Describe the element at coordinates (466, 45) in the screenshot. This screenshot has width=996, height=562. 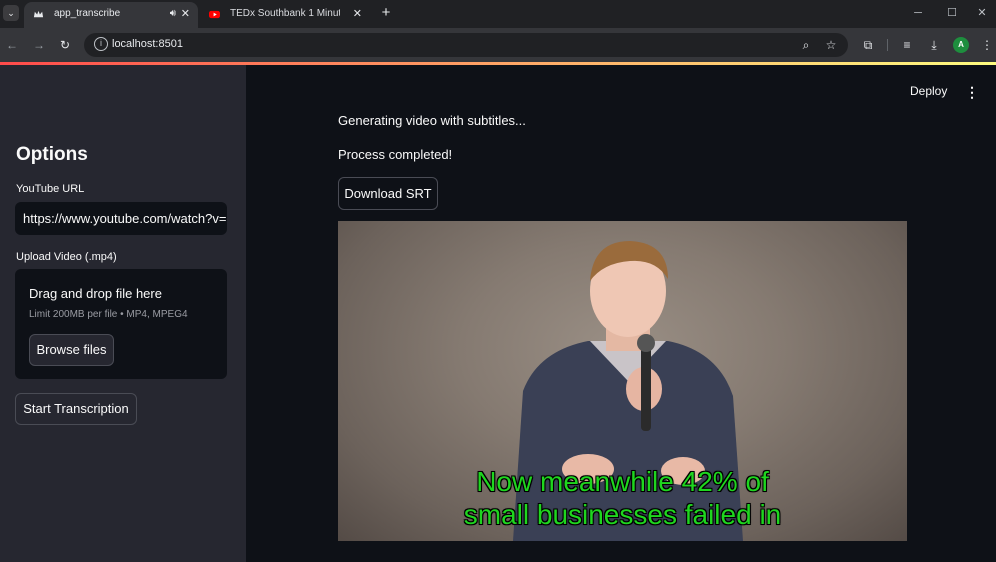
I see `address-bar: i localhost:8501 ⌕ ☆` at that location.